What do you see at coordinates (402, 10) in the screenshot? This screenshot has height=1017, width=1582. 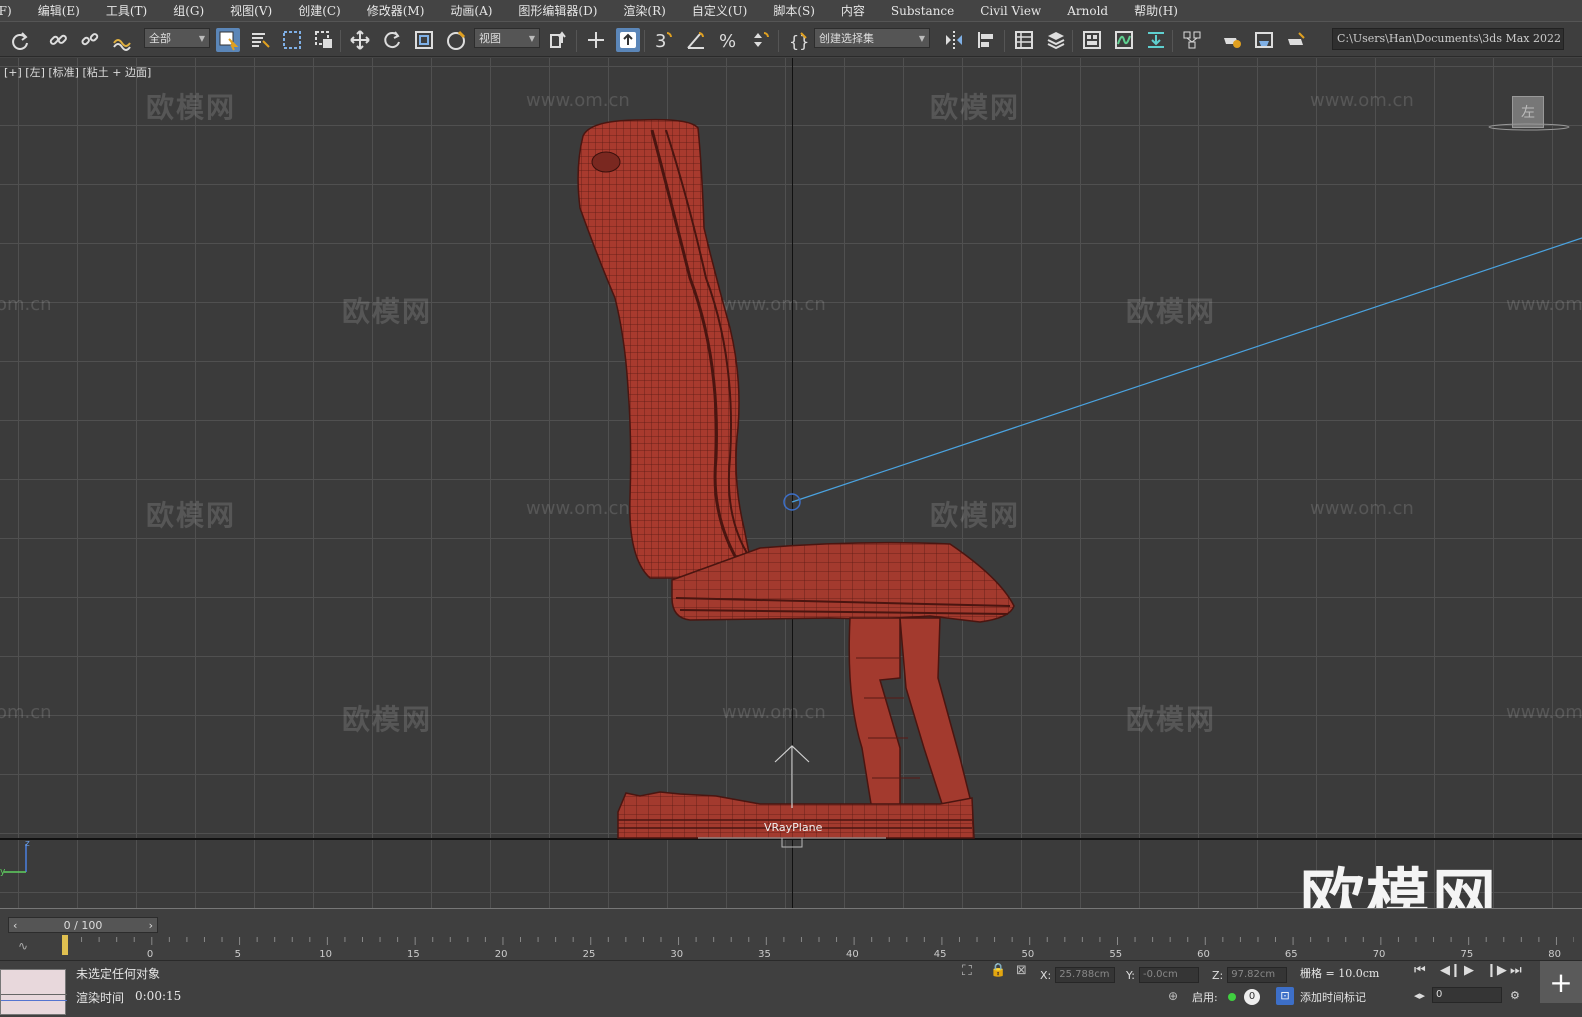 I see `menu-item: 修改器(M)` at bounding box center [402, 10].